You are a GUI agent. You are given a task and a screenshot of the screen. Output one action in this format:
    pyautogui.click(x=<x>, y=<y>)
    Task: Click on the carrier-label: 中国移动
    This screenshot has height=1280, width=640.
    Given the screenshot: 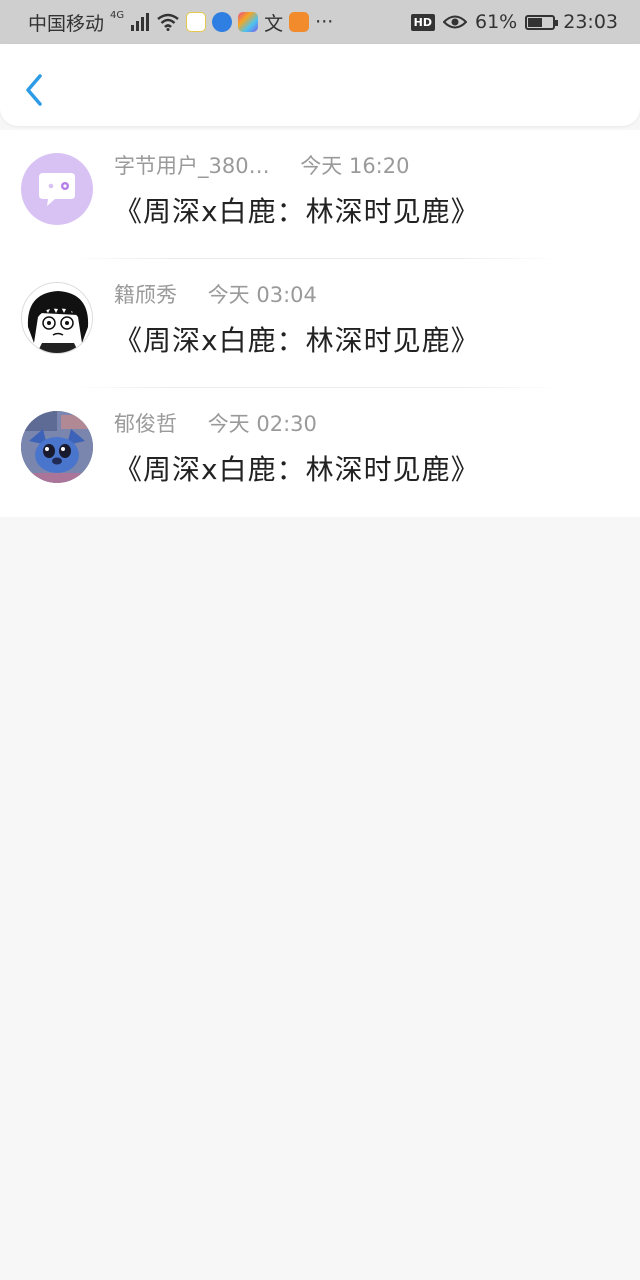 What is the action you would take?
    pyautogui.click(x=66, y=23)
    